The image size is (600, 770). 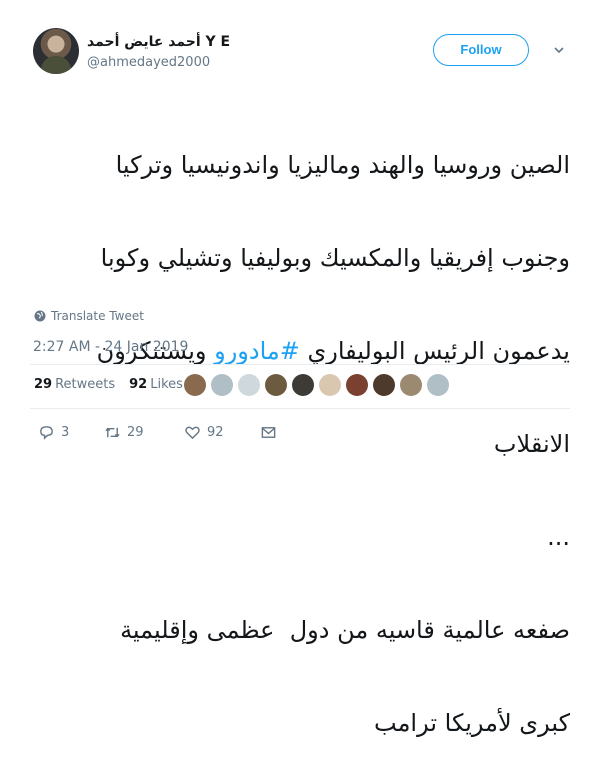 What do you see at coordinates (135, 432) in the screenshot?
I see `retweet-count: 29` at bounding box center [135, 432].